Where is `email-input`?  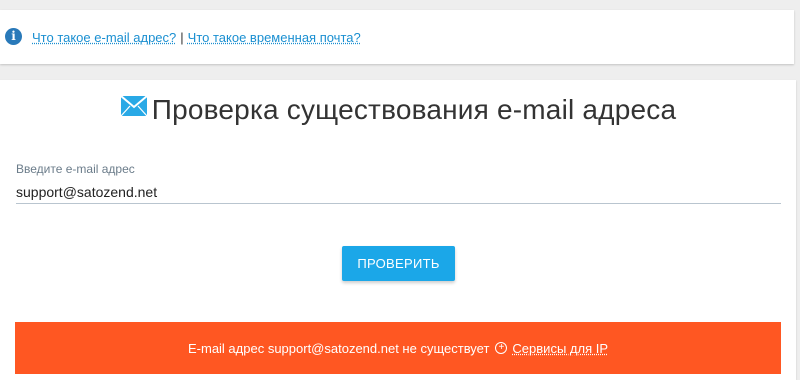
email-input is located at coordinates (398, 192).